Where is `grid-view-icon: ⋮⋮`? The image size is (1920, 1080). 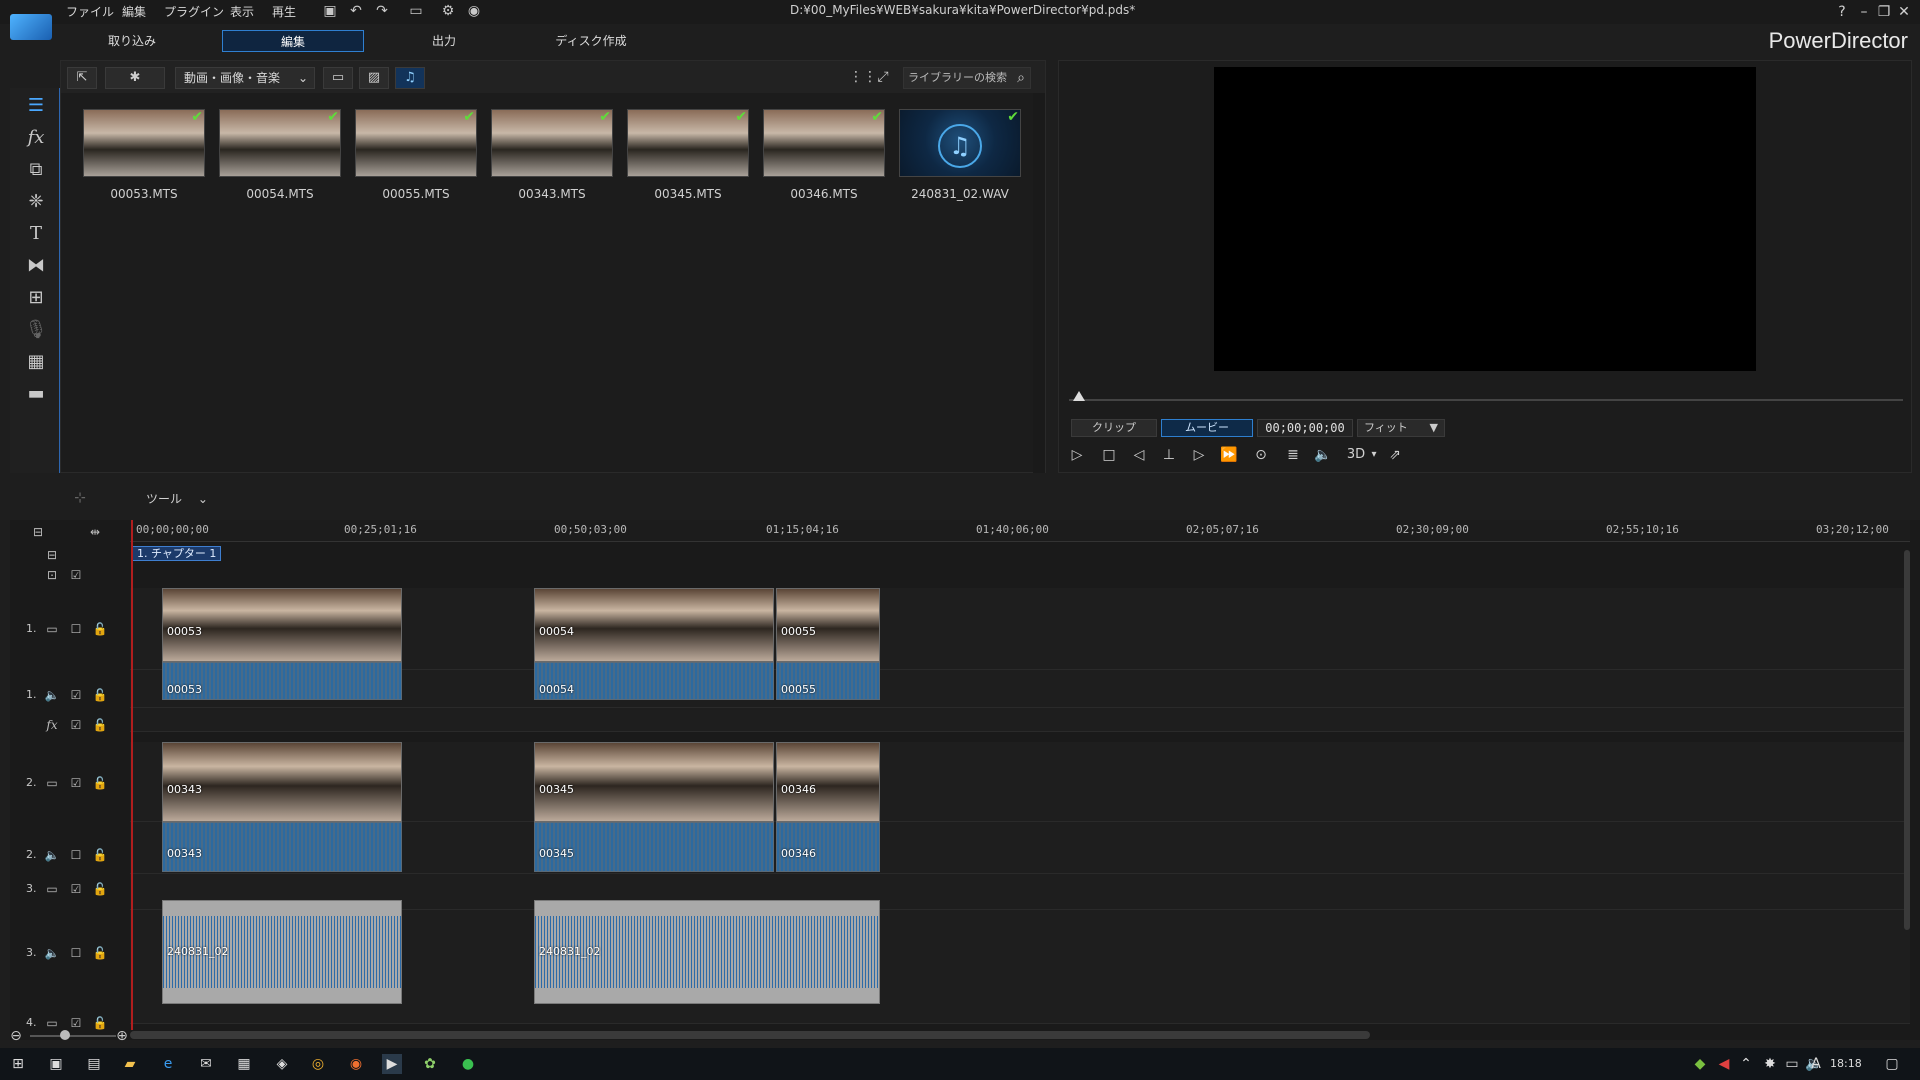 grid-view-icon: ⋮⋮ is located at coordinates (863, 77).